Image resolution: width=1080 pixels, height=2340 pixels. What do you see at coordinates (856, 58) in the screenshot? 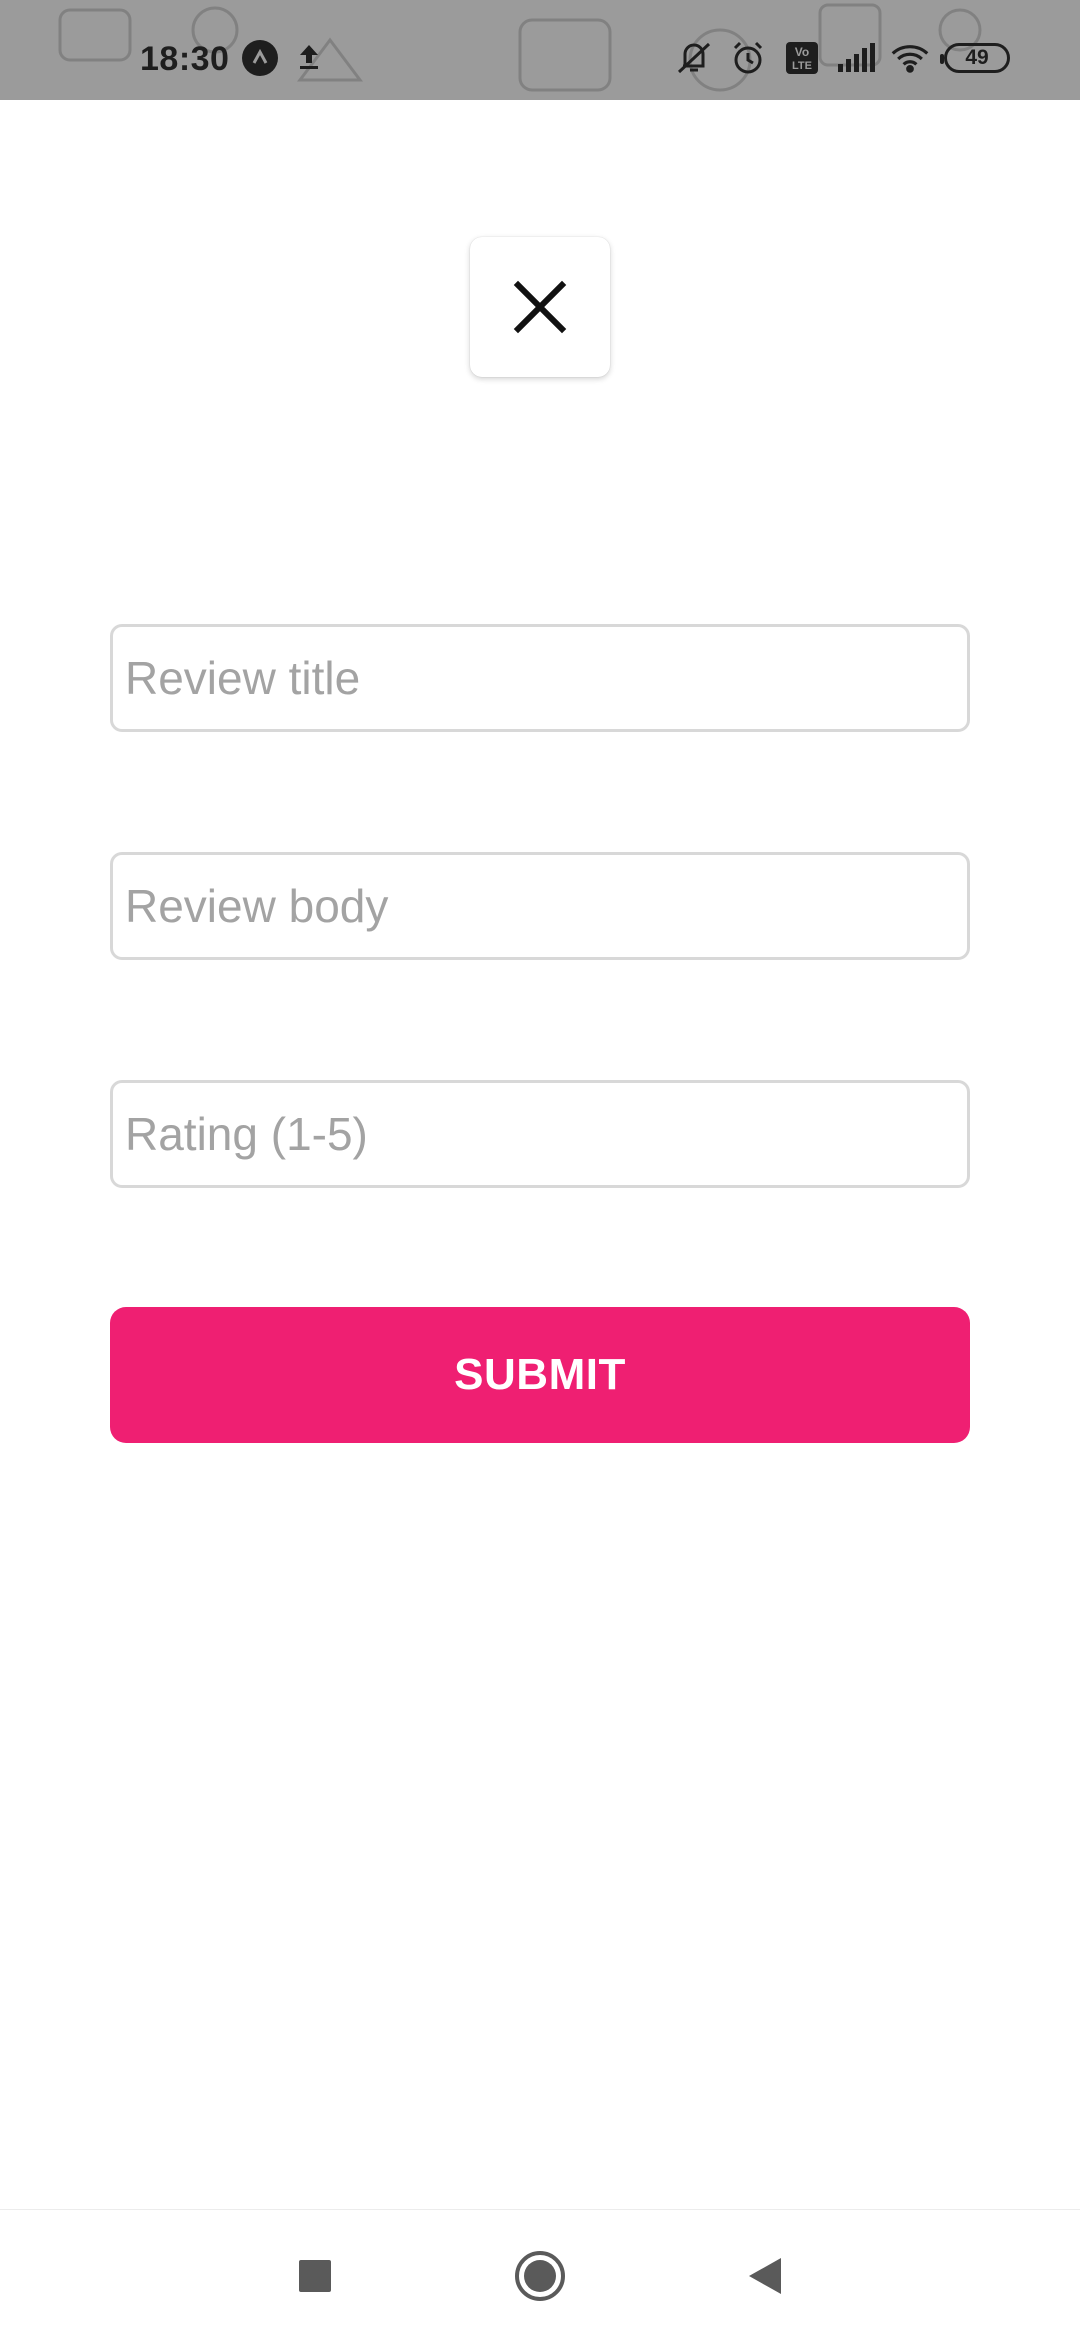
I see `signal-icon` at bounding box center [856, 58].